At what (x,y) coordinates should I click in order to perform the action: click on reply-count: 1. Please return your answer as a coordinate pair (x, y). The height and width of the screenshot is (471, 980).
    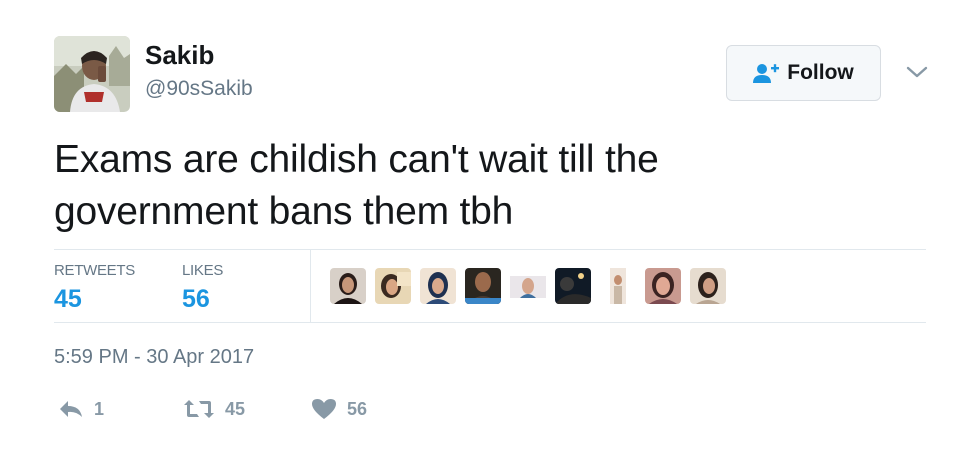
    Looking at the image, I should click on (99, 408).